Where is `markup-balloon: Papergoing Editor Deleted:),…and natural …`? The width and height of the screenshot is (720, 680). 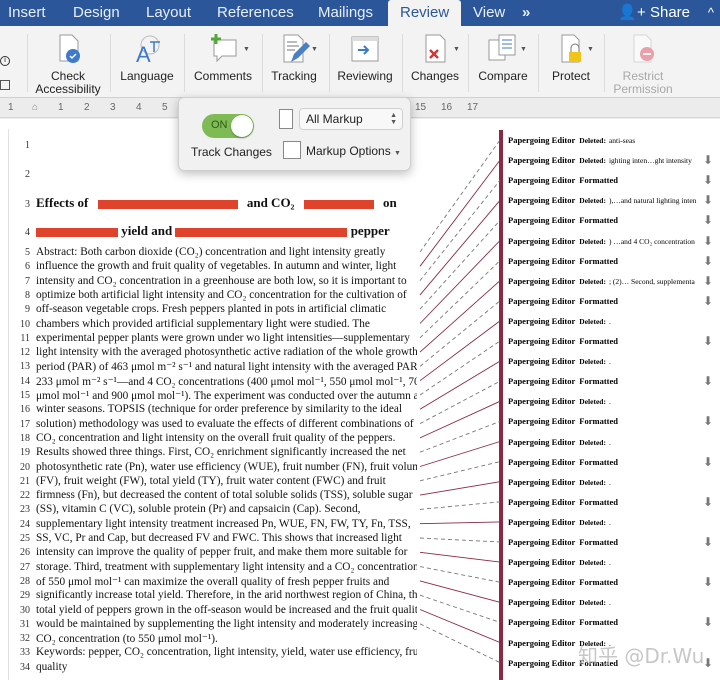 markup-balloon: Papergoing Editor Deleted:),…and natural … is located at coordinates (605, 200).